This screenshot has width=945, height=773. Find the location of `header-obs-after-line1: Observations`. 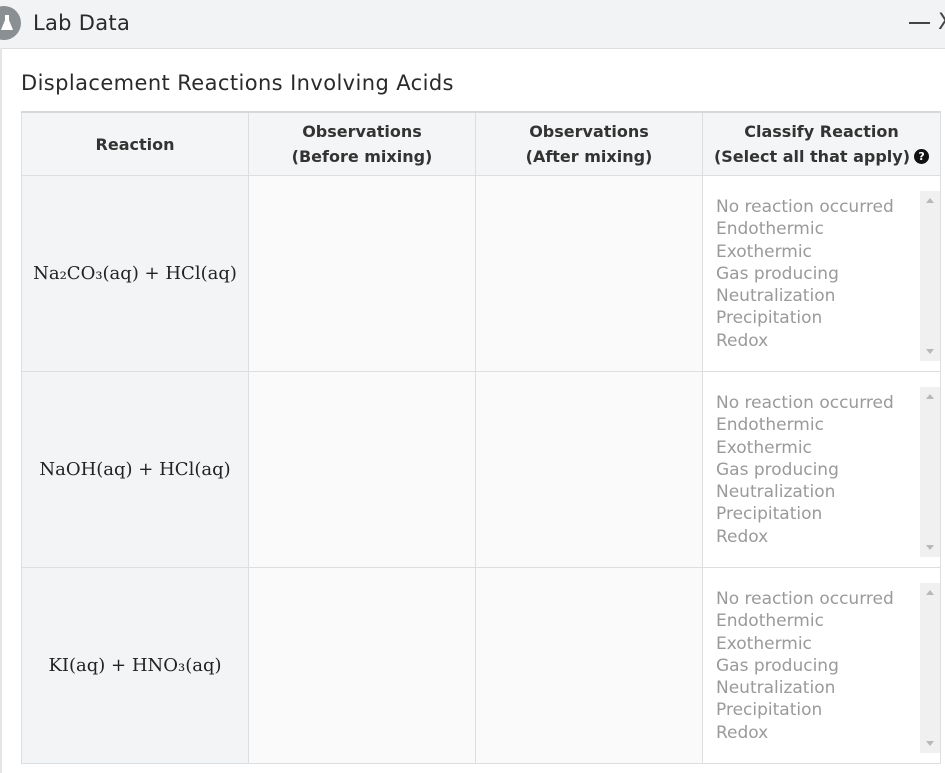

header-obs-after-line1: Observations is located at coordinates (589, 131).